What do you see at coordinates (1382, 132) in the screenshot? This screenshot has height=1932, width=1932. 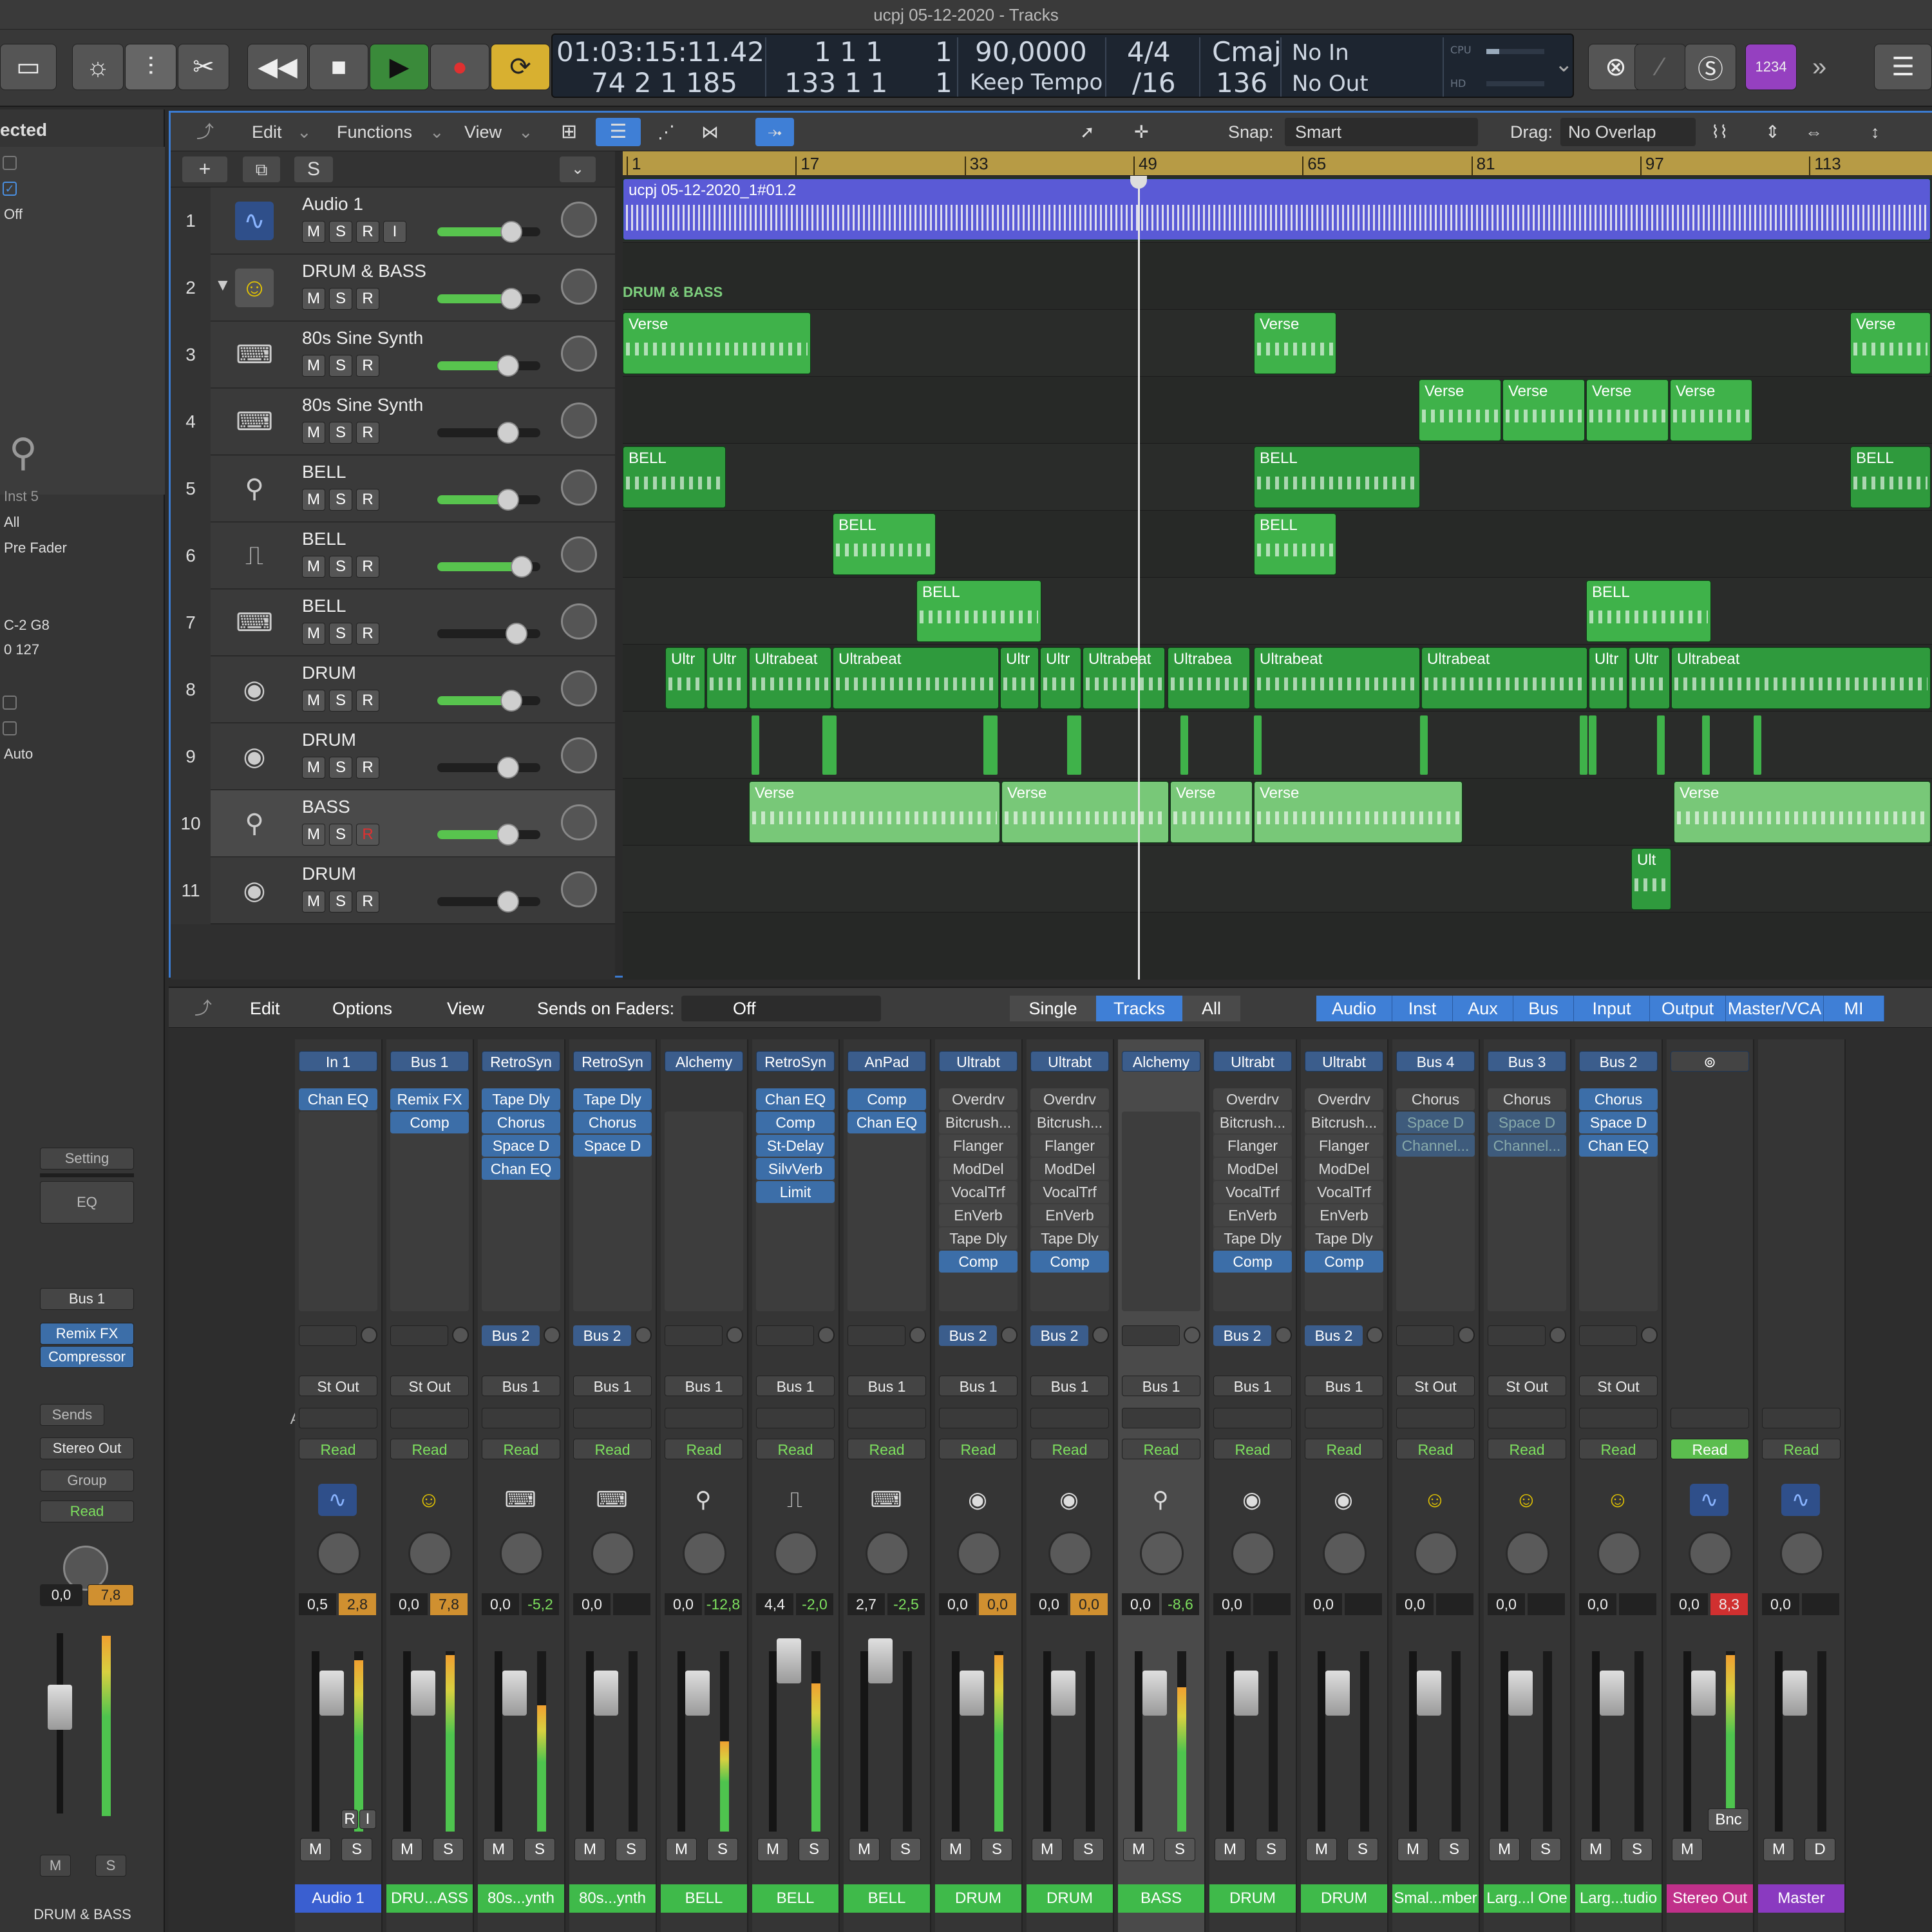 I see `snap-select: Smart` at bounding box center [1382, 132].